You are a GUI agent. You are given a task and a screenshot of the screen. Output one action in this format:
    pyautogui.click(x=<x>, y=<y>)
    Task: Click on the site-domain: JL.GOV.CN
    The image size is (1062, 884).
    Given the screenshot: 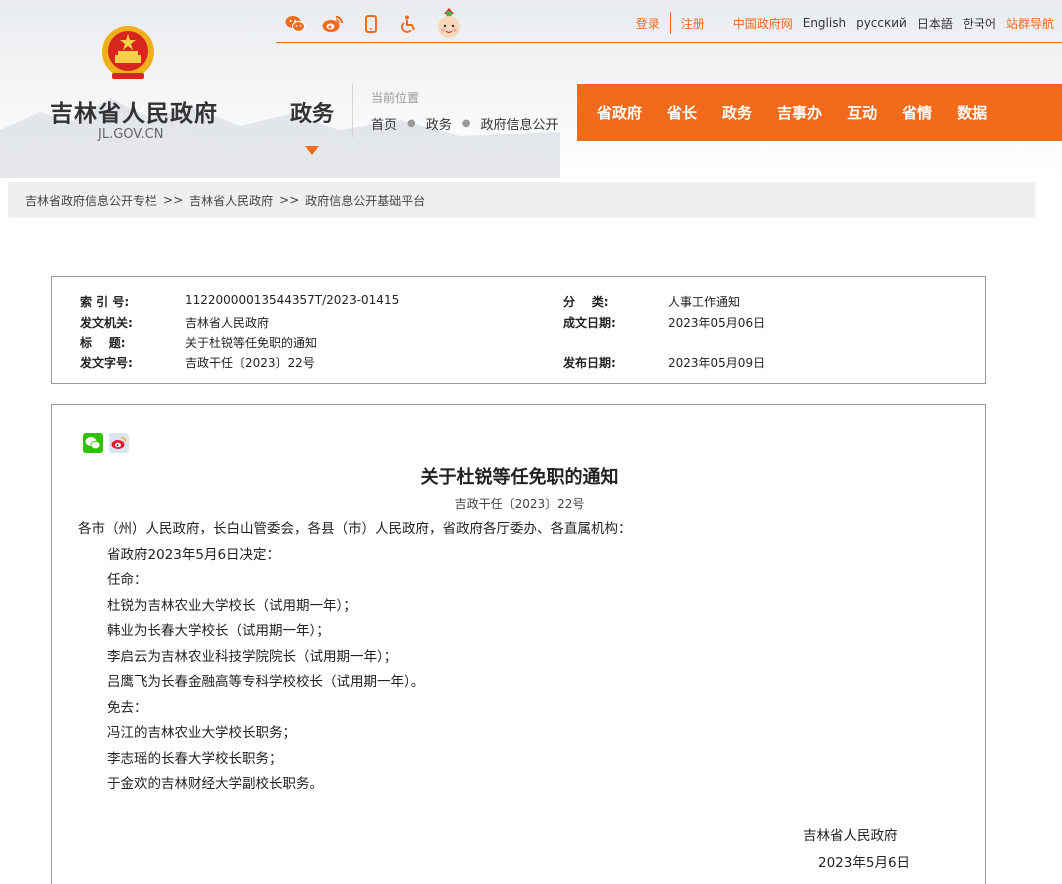 What is the action you would take?
    pyautogui.click(x=131, y=134)
    